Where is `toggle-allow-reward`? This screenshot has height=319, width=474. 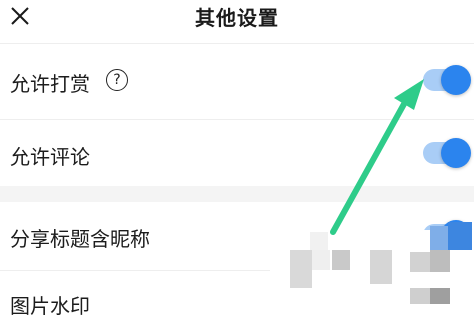 toggle-allow-reward is located at coordinates (447, 80).